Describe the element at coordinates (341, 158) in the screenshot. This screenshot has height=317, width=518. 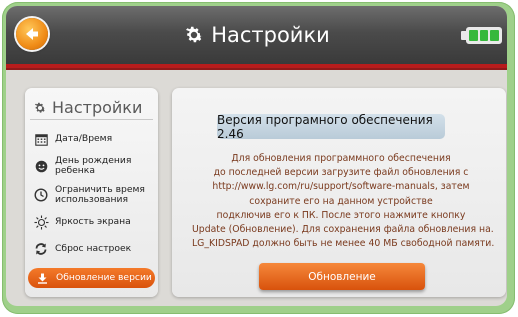
I see `instruction-line: Для обновления программного обеспечения` at that location.